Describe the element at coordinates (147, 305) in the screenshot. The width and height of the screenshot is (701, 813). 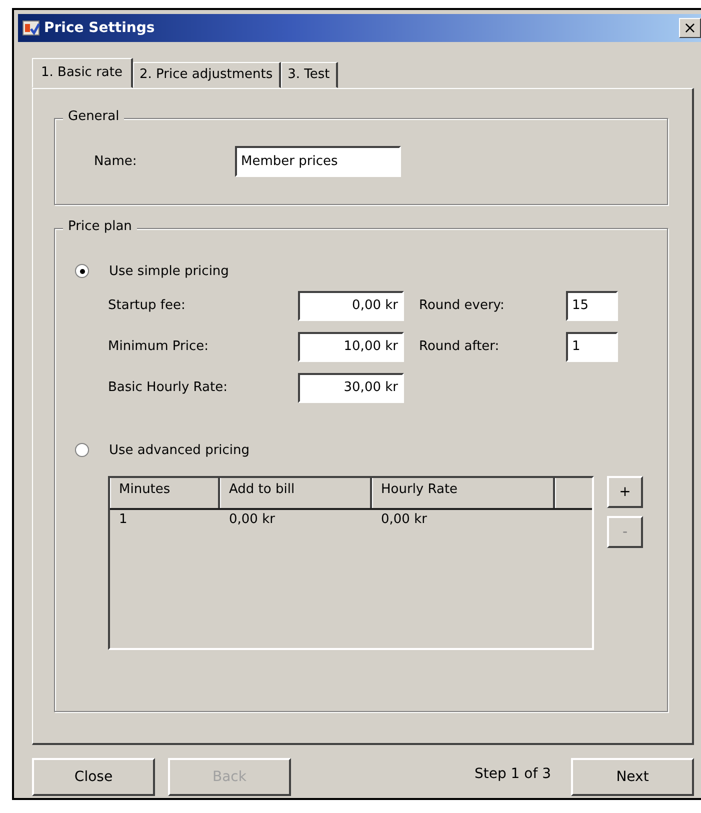
I see `field-label: Startup fee:` at that location.